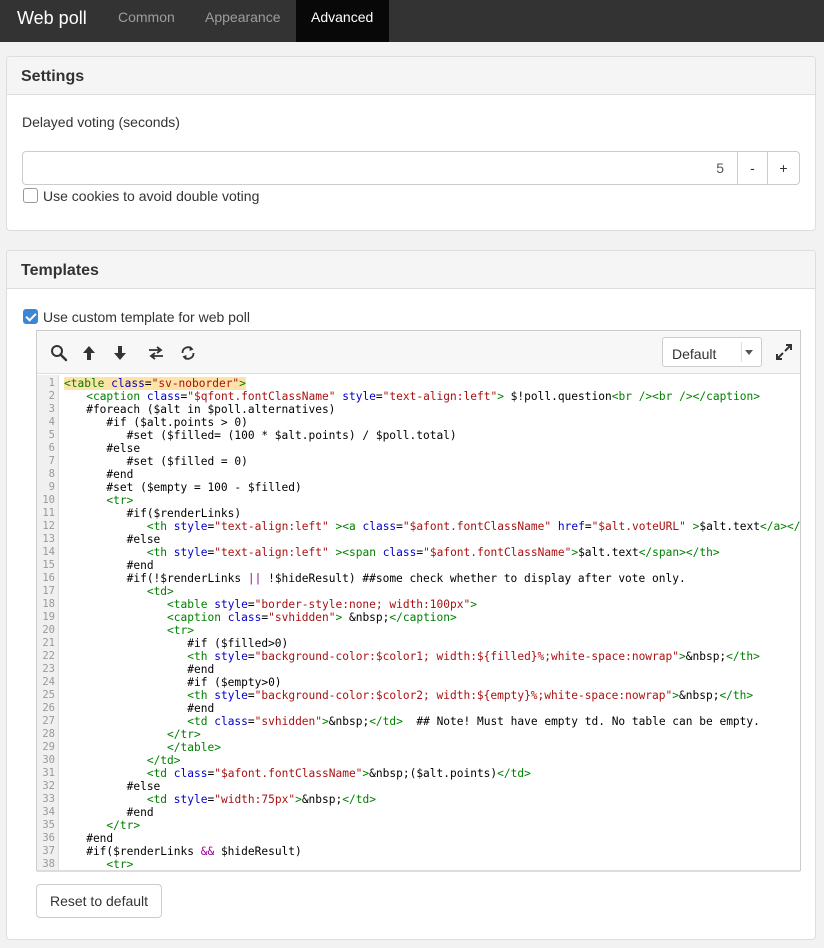 The width and height of the screenshot is (824, 948). I want to click on use-cookies-checkbox, so click(30, 195).